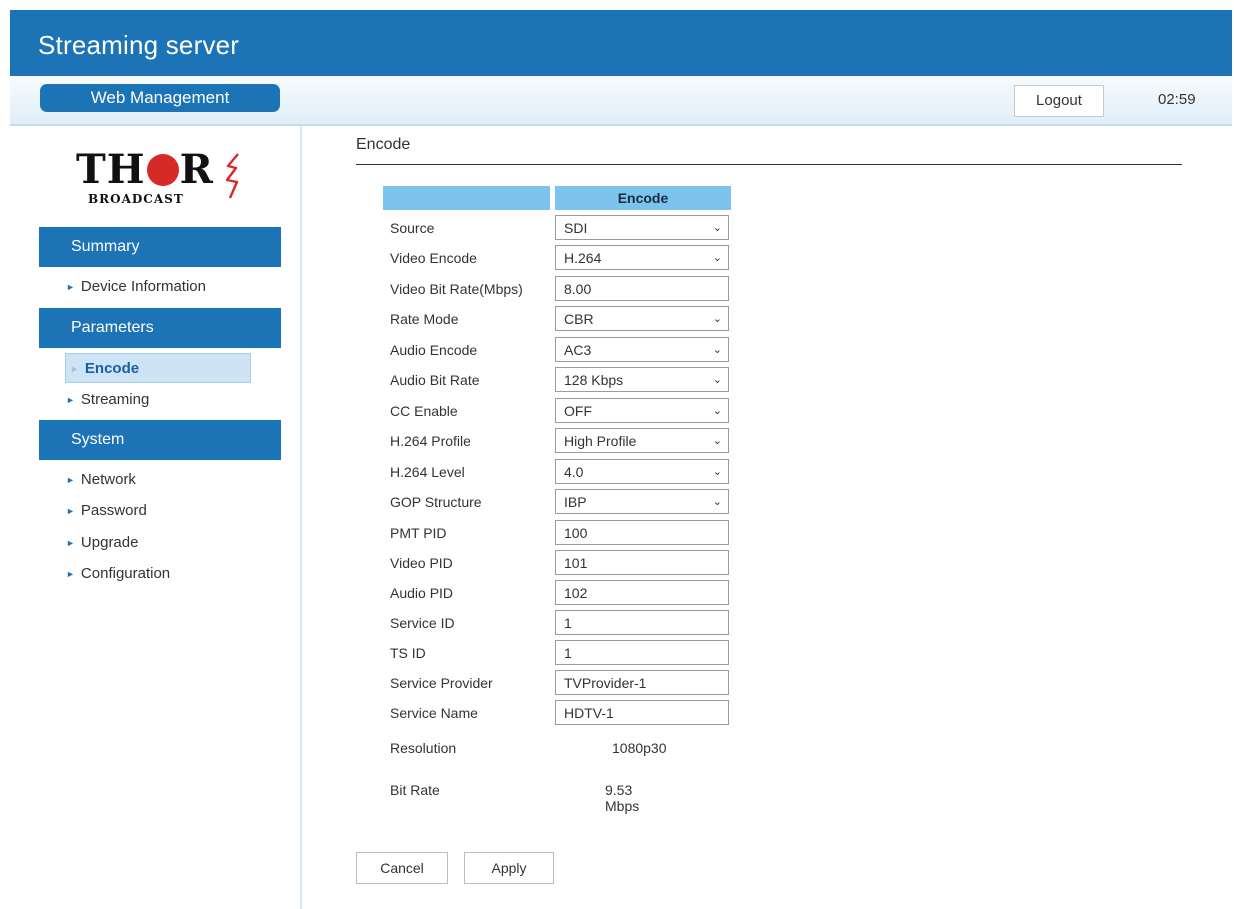 This screenshot has width=1234, height=909. I want to click on pmt-pid-input: 100, so click(642, 532).